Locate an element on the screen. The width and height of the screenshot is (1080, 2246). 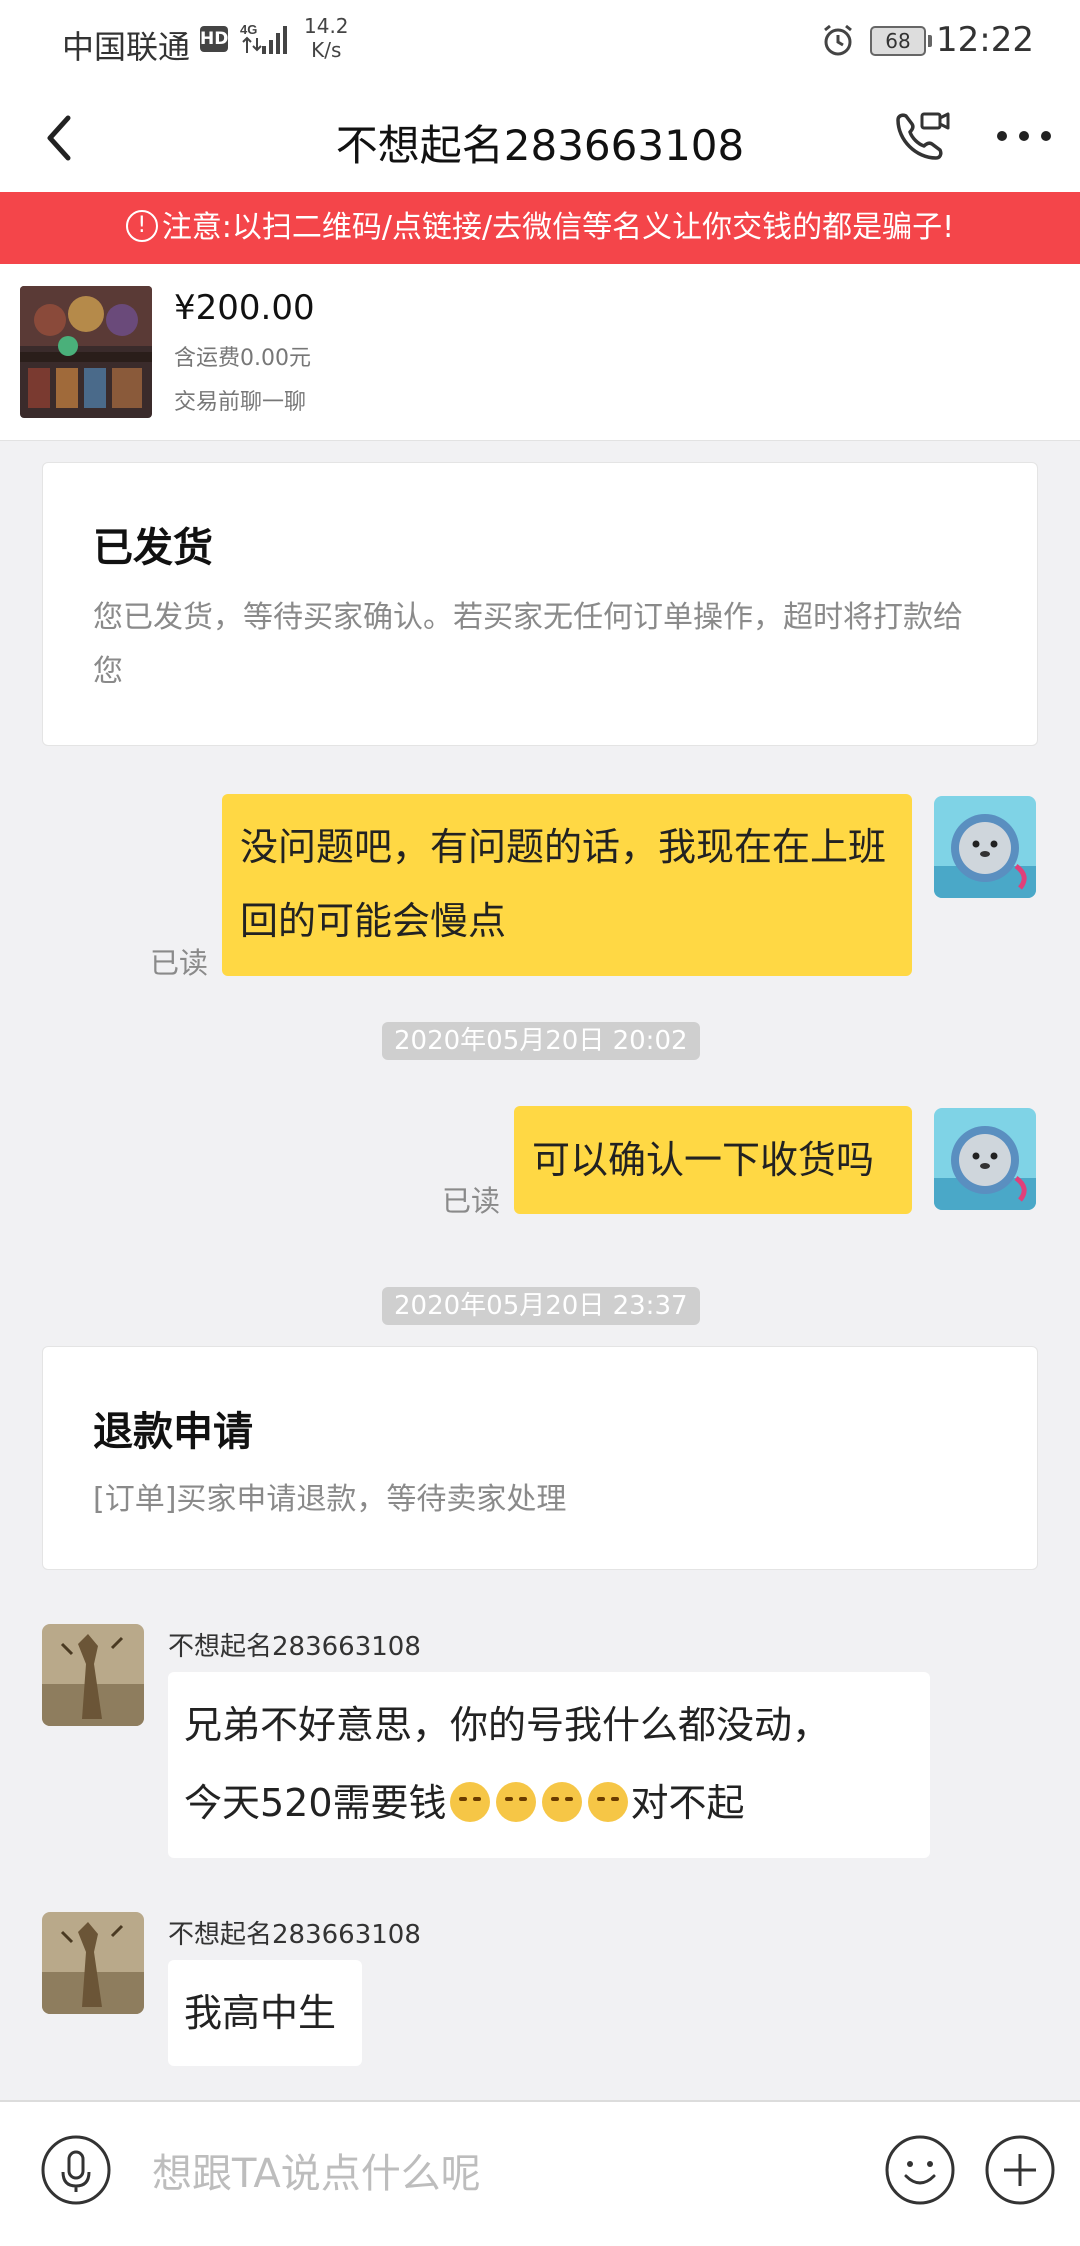
more-dots-icon is located at coordinates (1024, 136).